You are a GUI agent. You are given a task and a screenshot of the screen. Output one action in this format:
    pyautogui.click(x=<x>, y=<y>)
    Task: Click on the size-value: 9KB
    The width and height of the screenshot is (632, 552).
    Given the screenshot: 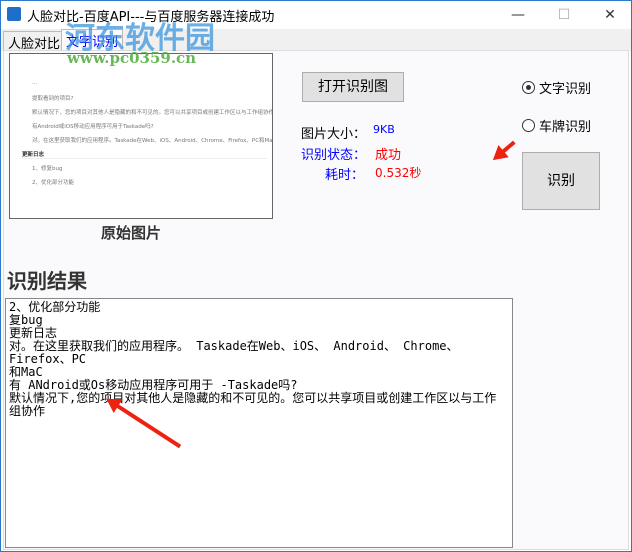 What is the action you would take?
    pyautogui.click(x=384, y=129)
    